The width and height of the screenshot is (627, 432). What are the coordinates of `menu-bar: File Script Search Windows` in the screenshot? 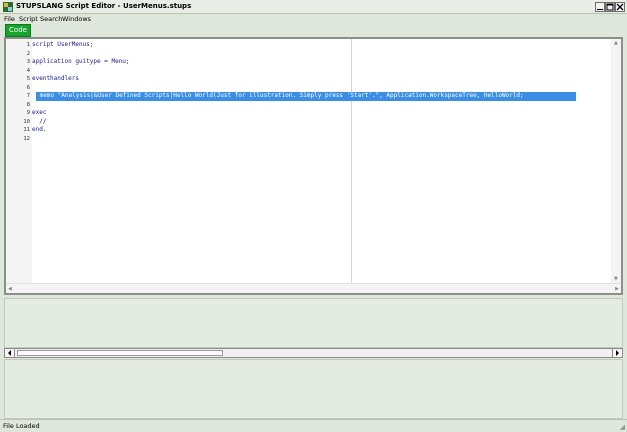 It's located at (313, 19).